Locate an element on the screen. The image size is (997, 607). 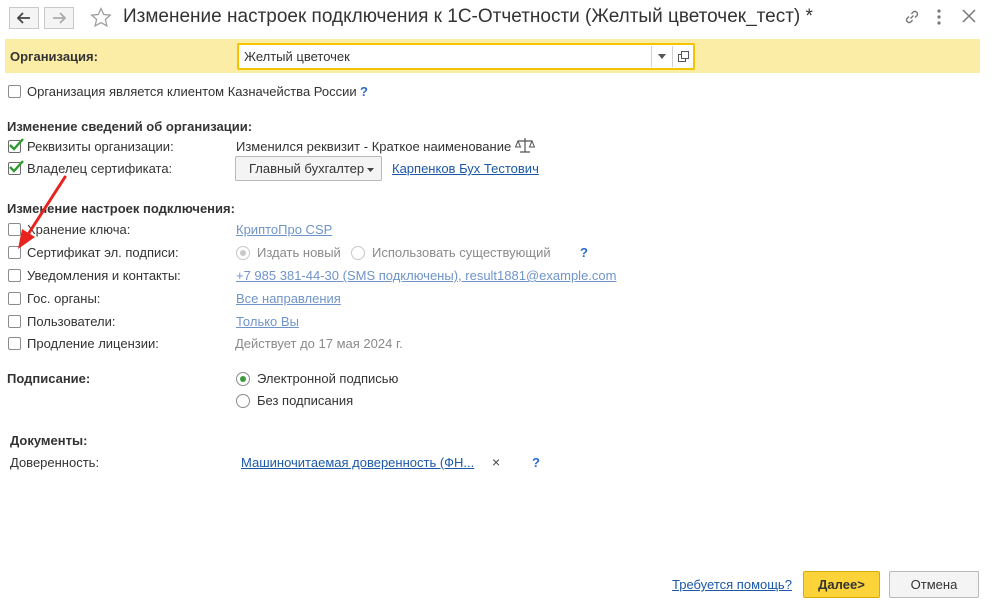
organization-input: Желтый цветочек is located at coordinates (297, 56).